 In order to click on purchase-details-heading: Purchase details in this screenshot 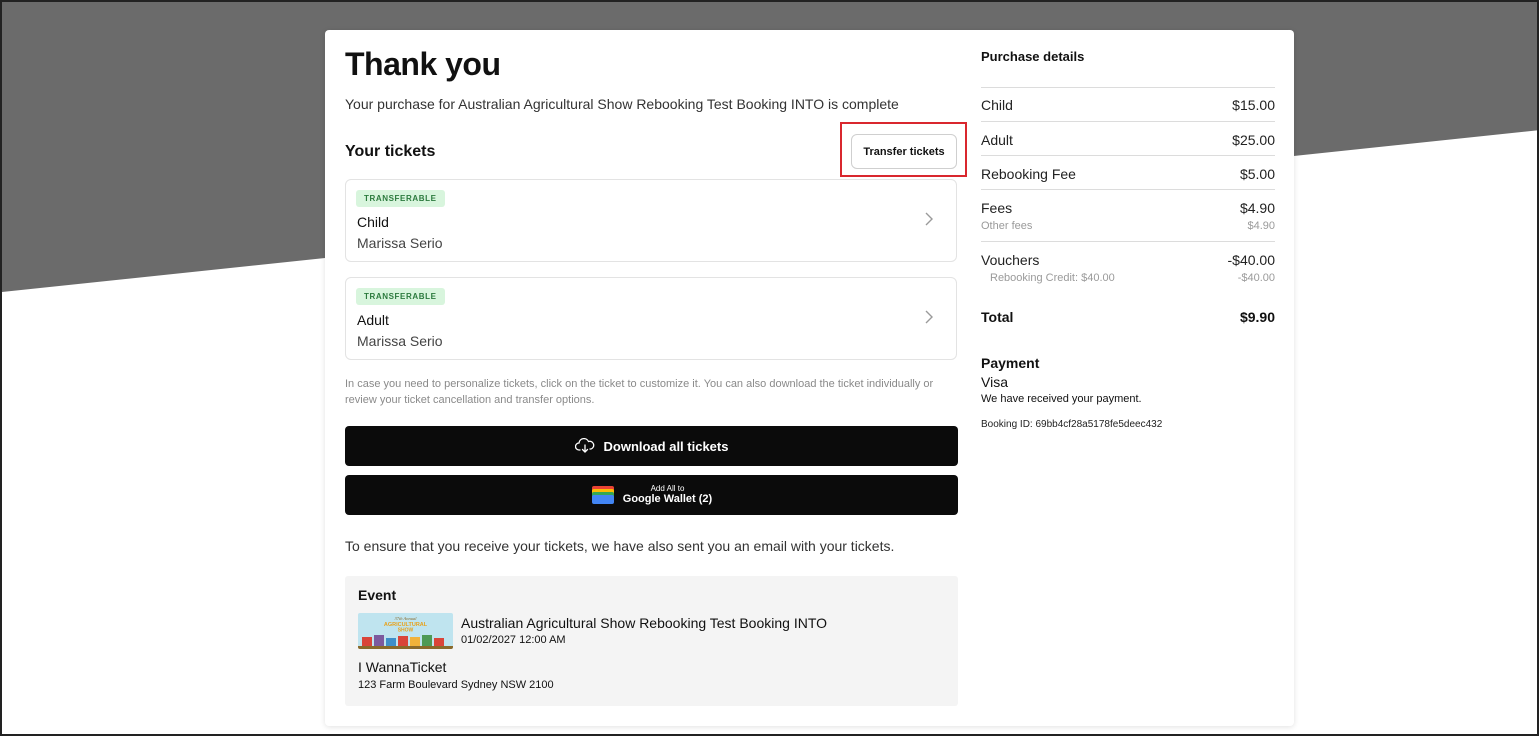, I will do `click(1033, 56)`.